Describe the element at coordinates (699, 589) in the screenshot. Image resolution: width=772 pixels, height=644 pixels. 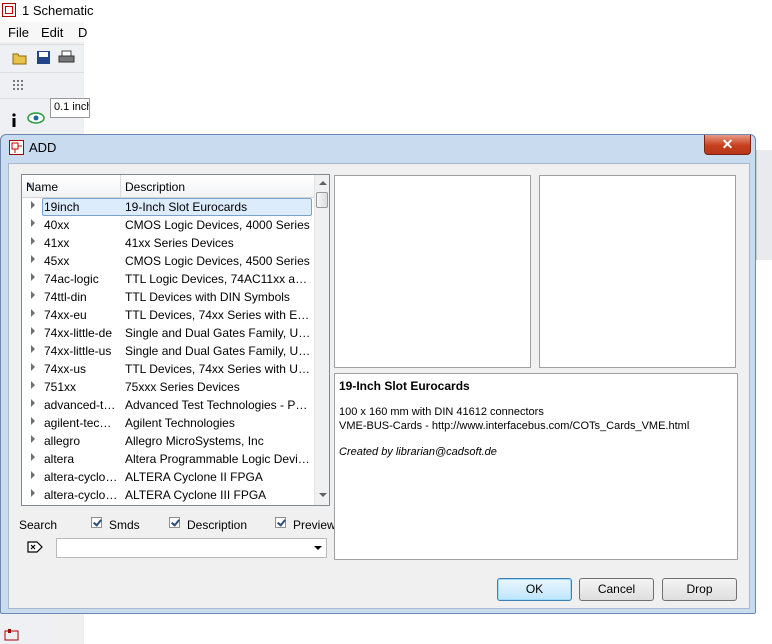
I see `drop-button: Drop` at that location.